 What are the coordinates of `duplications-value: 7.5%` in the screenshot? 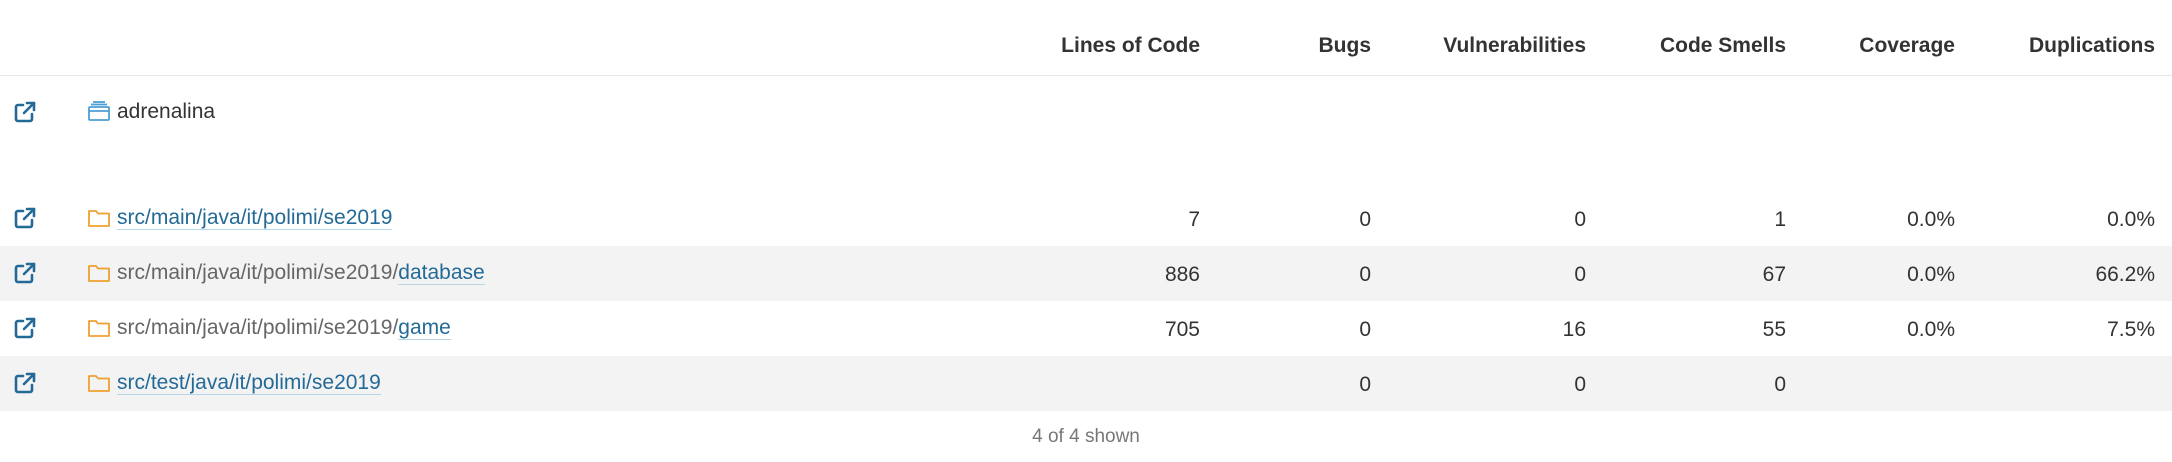 It's located at (2131, 330).